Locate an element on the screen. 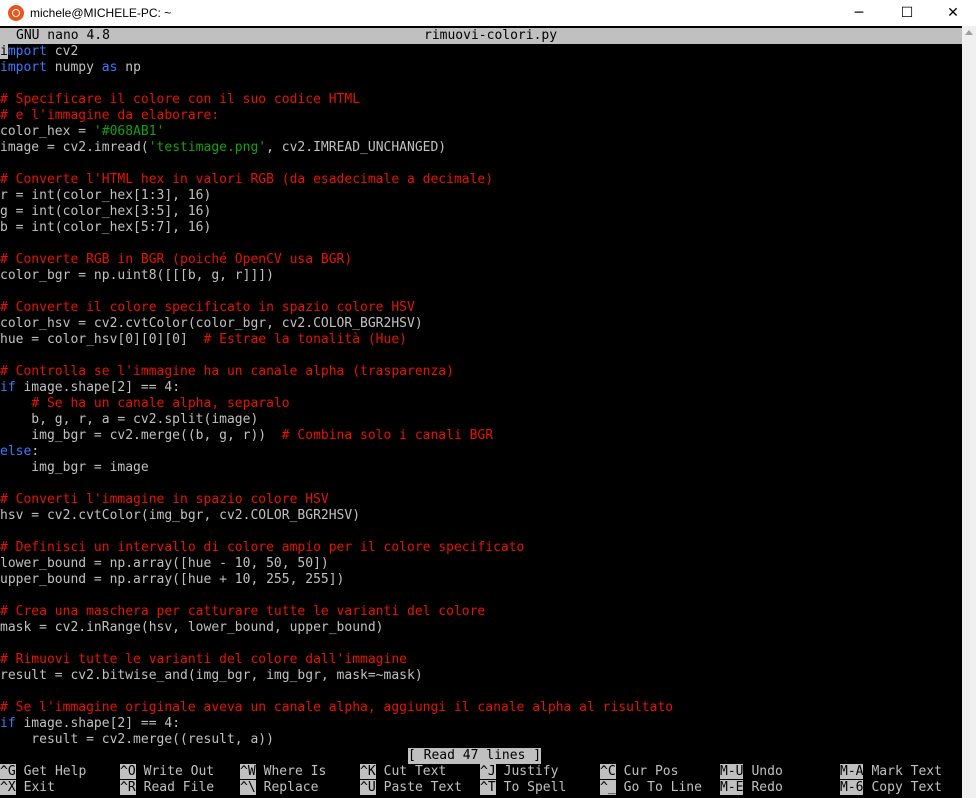 The image size is (976, 798). shortcut-key: ^_ is located at coordinates (608, 787).